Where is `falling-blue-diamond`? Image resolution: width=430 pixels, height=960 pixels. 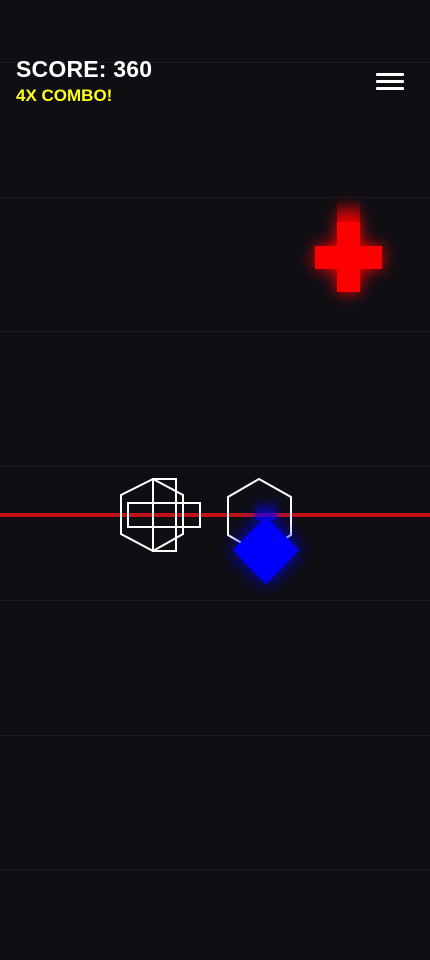
falling-blue-diamond is located at coordinates (266, 542).